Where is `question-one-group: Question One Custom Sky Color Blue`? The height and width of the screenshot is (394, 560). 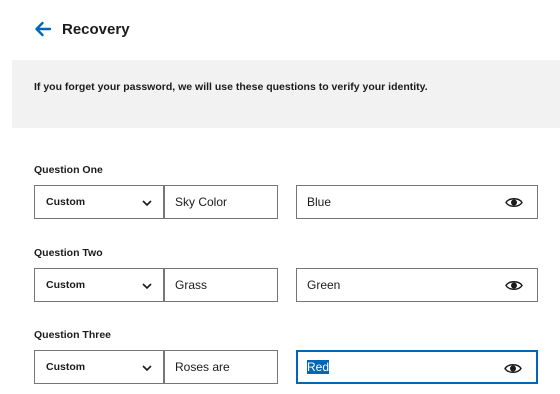 question-one-group: Question One Custom Sky Color Blue is located at coordinates (289, 191).